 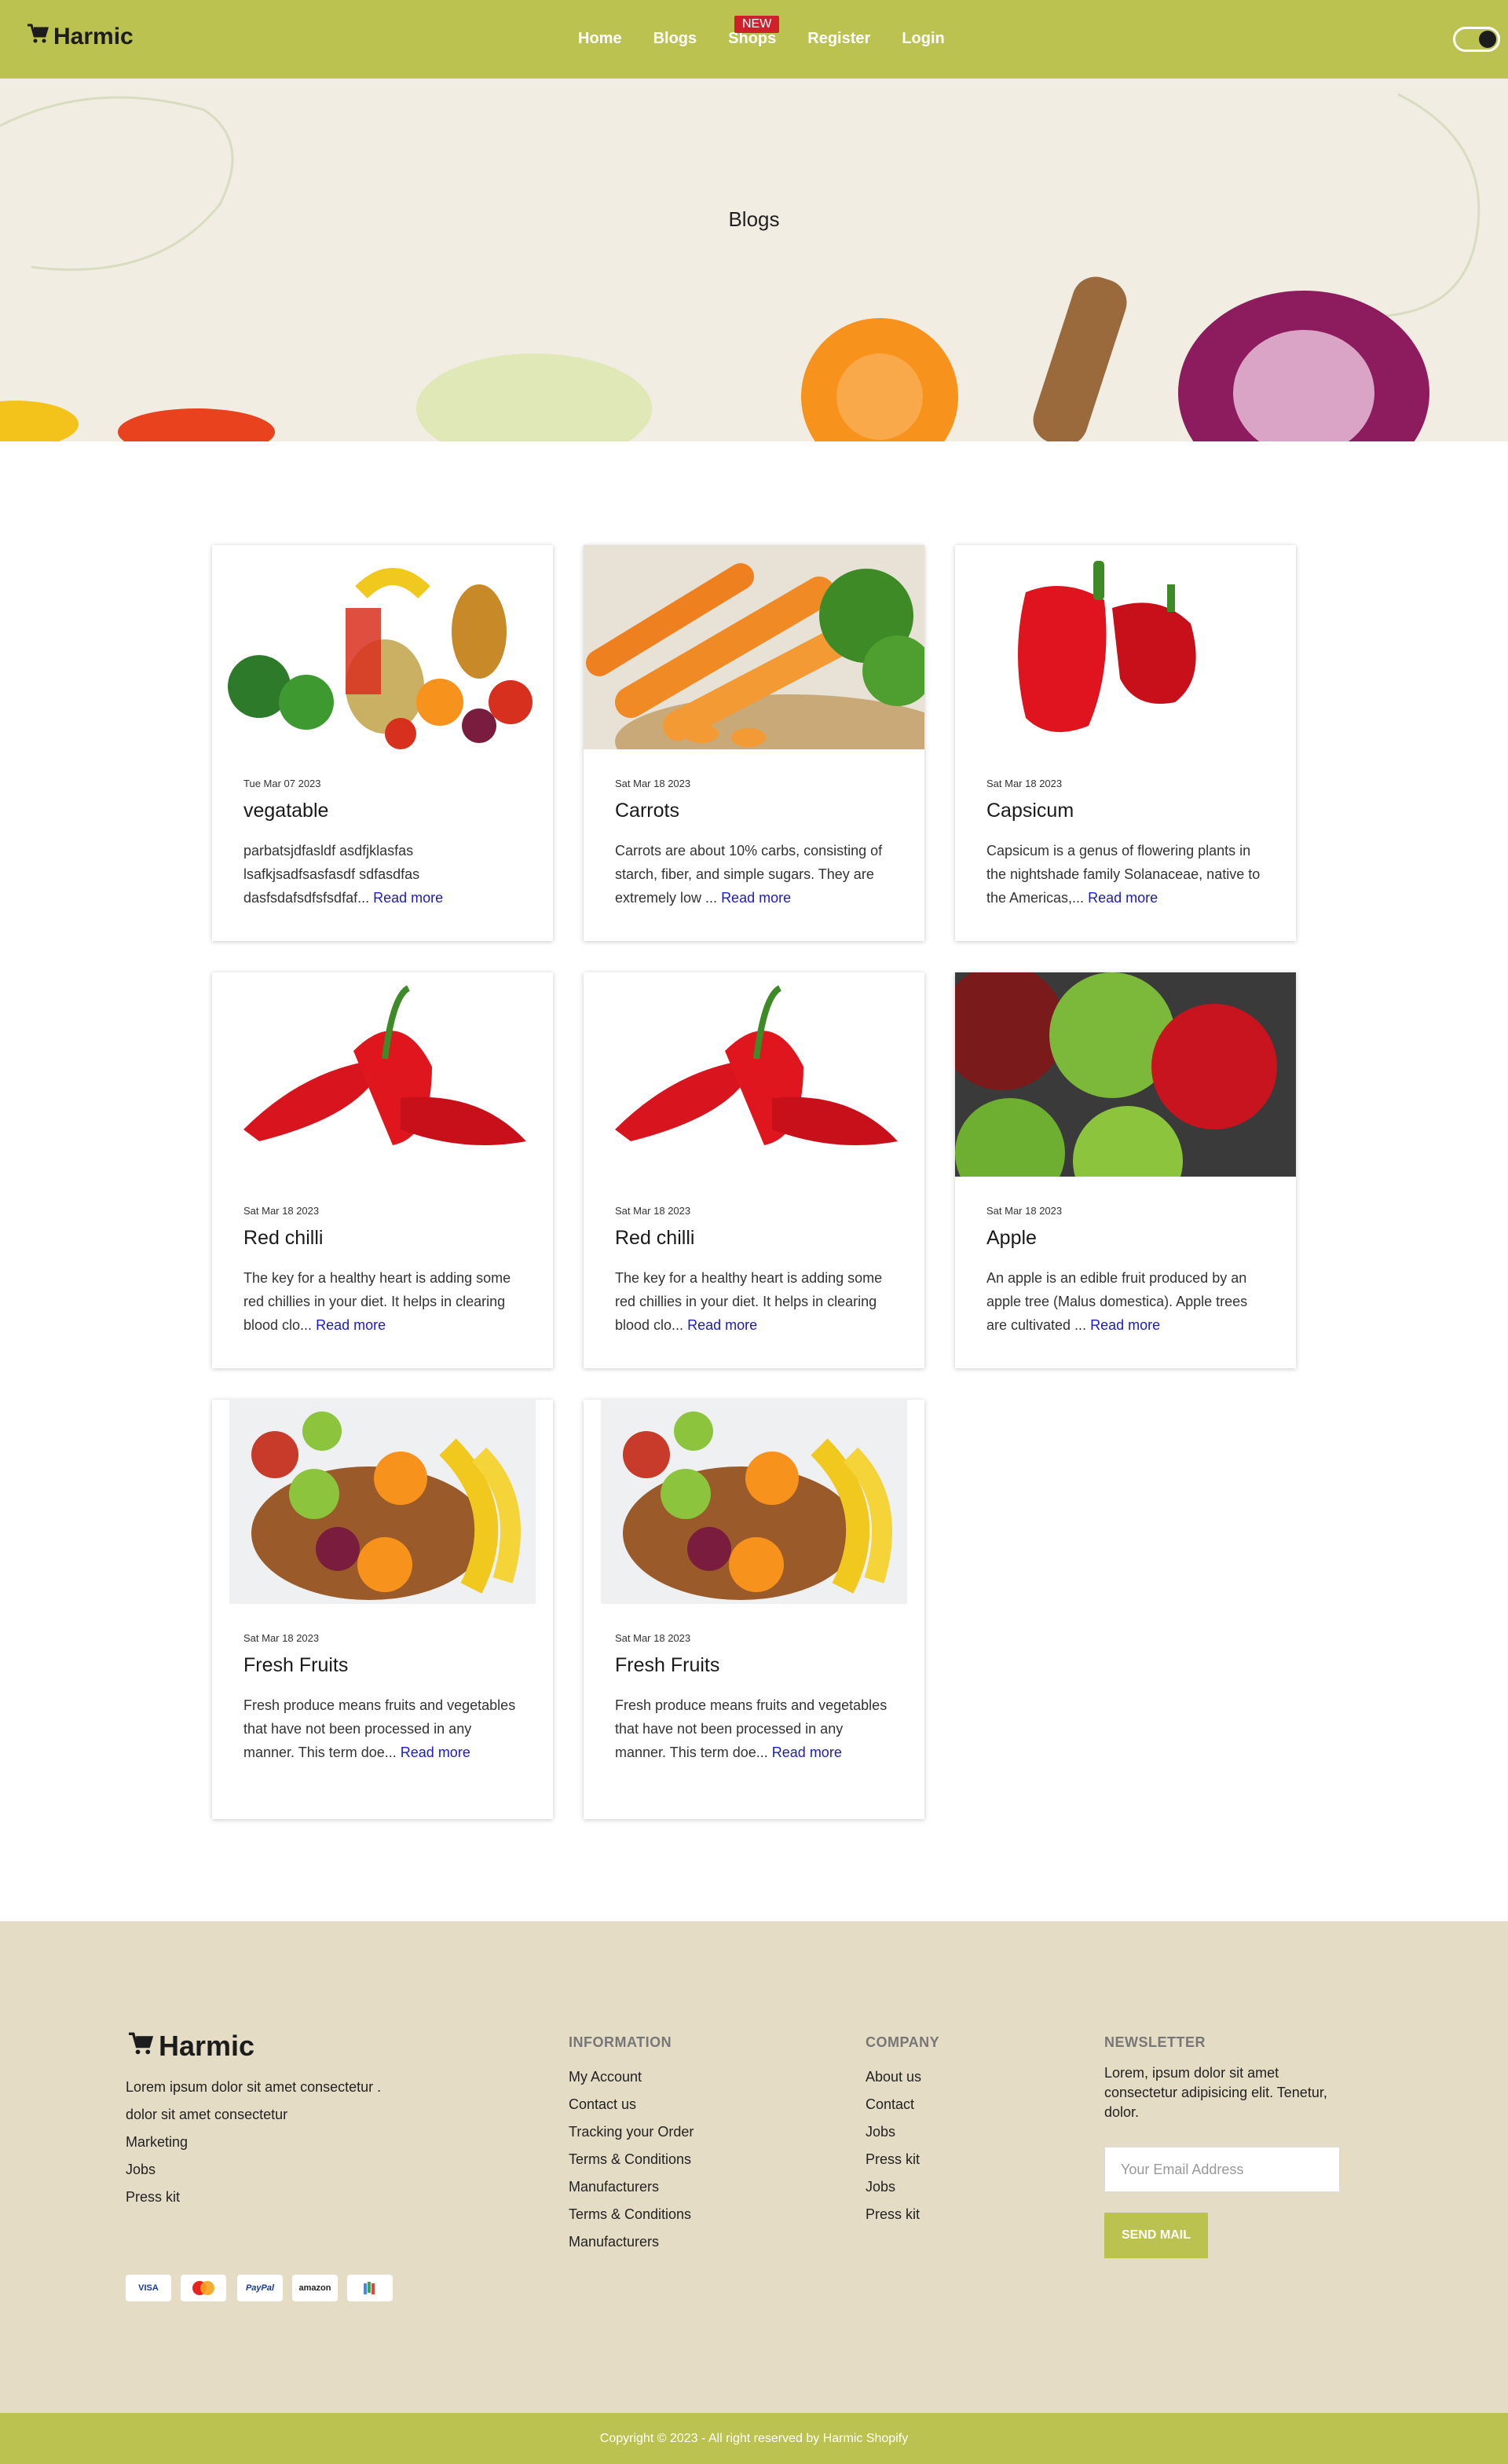 I want to click on about-text: dolor sit amet consectetur, so click(x=207, y=2114).